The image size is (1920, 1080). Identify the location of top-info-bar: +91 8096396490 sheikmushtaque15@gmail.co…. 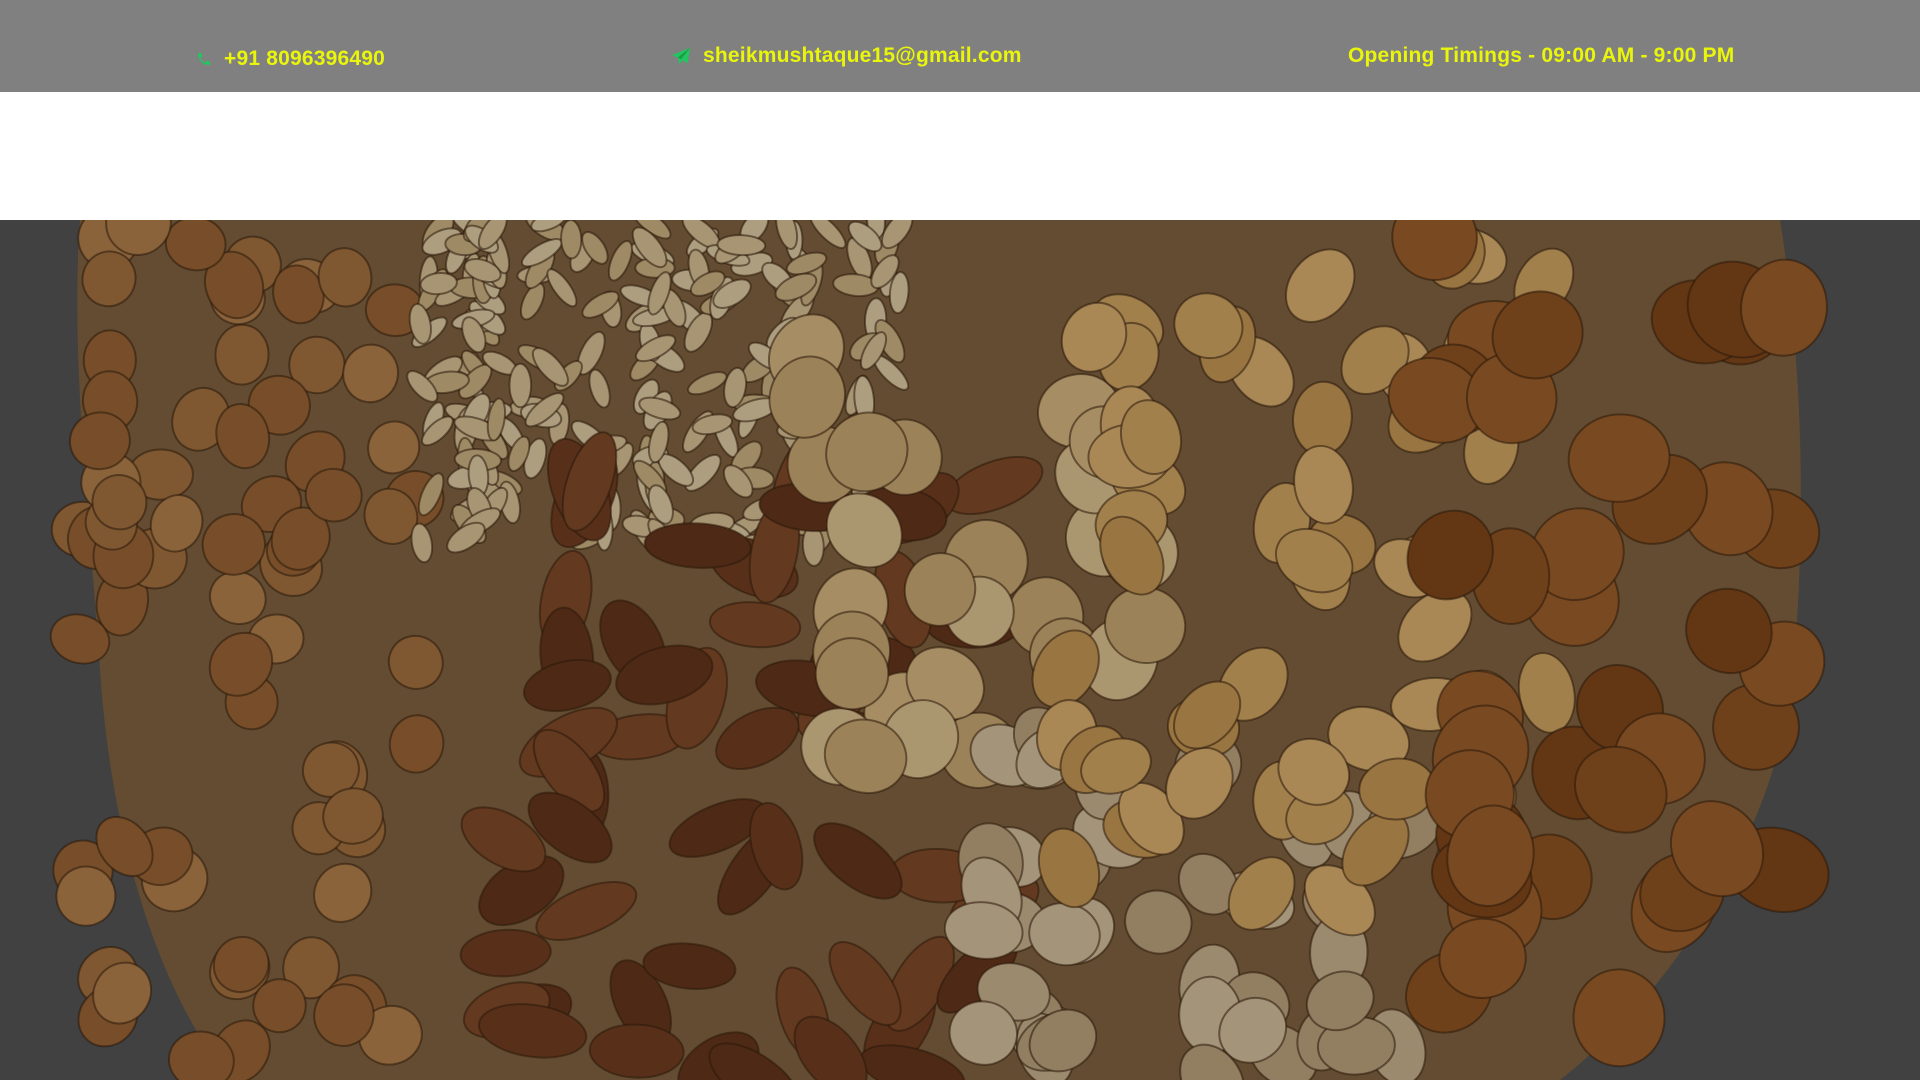
(960, 46).